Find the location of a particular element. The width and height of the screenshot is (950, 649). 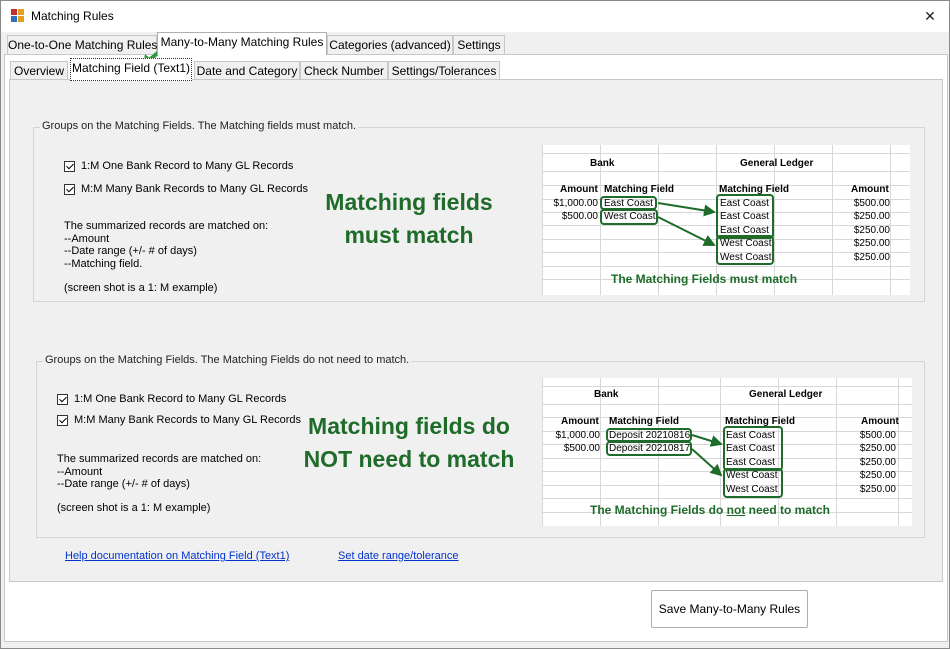

caption-emphasis: not is located at coordinates (736, 510).